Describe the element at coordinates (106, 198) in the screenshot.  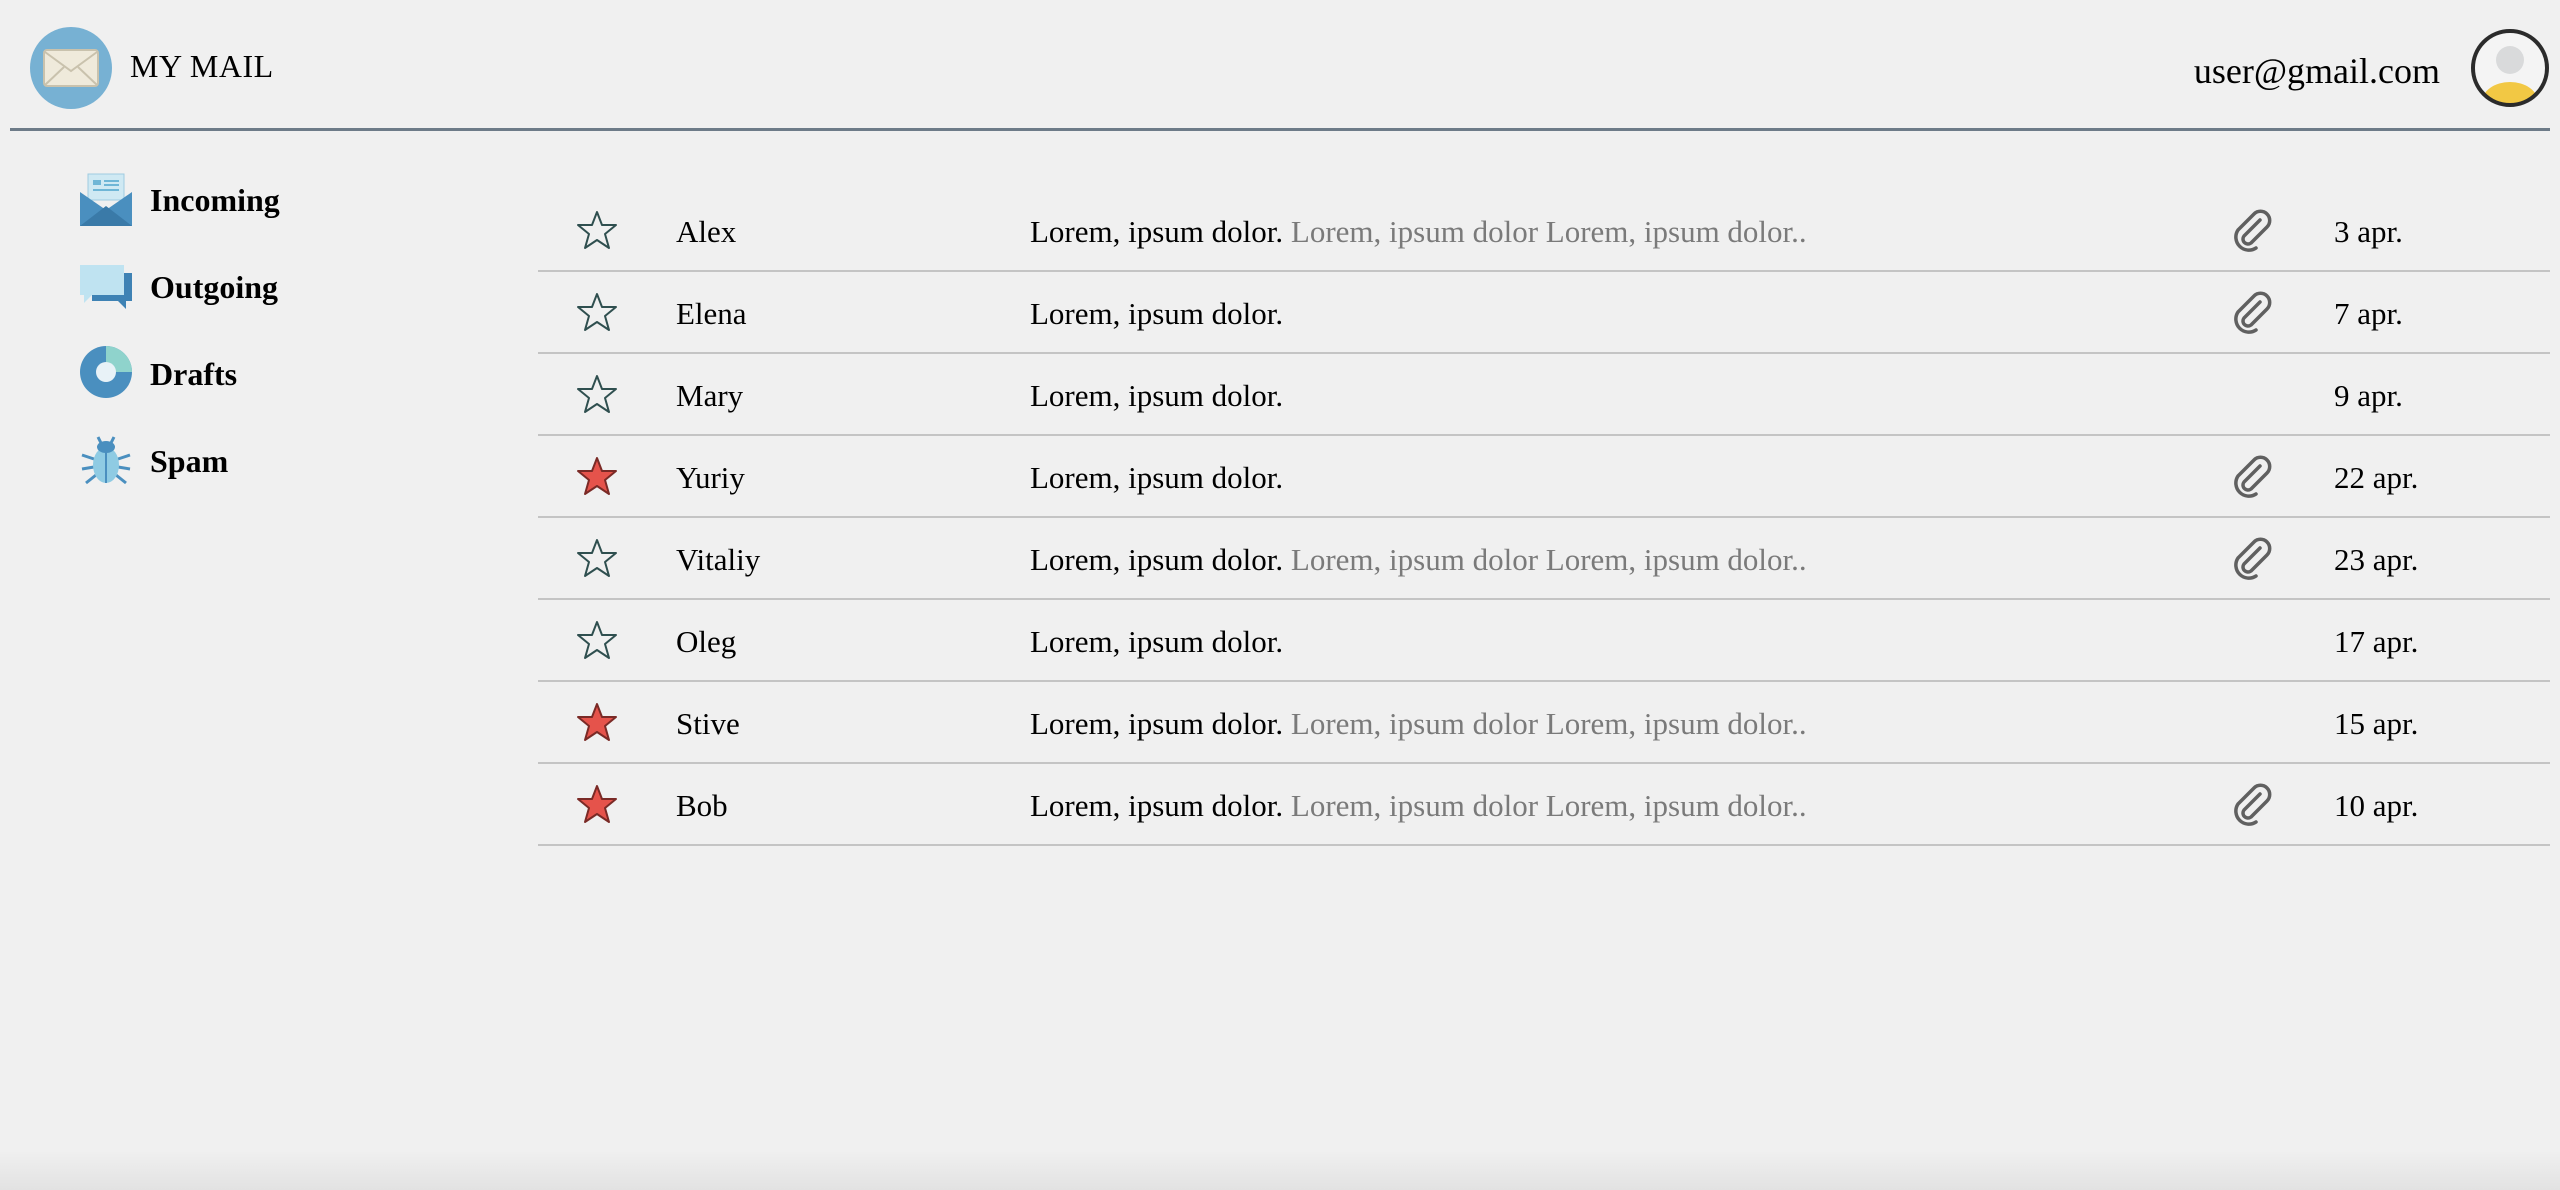
I see `inbox-icon` at that location.